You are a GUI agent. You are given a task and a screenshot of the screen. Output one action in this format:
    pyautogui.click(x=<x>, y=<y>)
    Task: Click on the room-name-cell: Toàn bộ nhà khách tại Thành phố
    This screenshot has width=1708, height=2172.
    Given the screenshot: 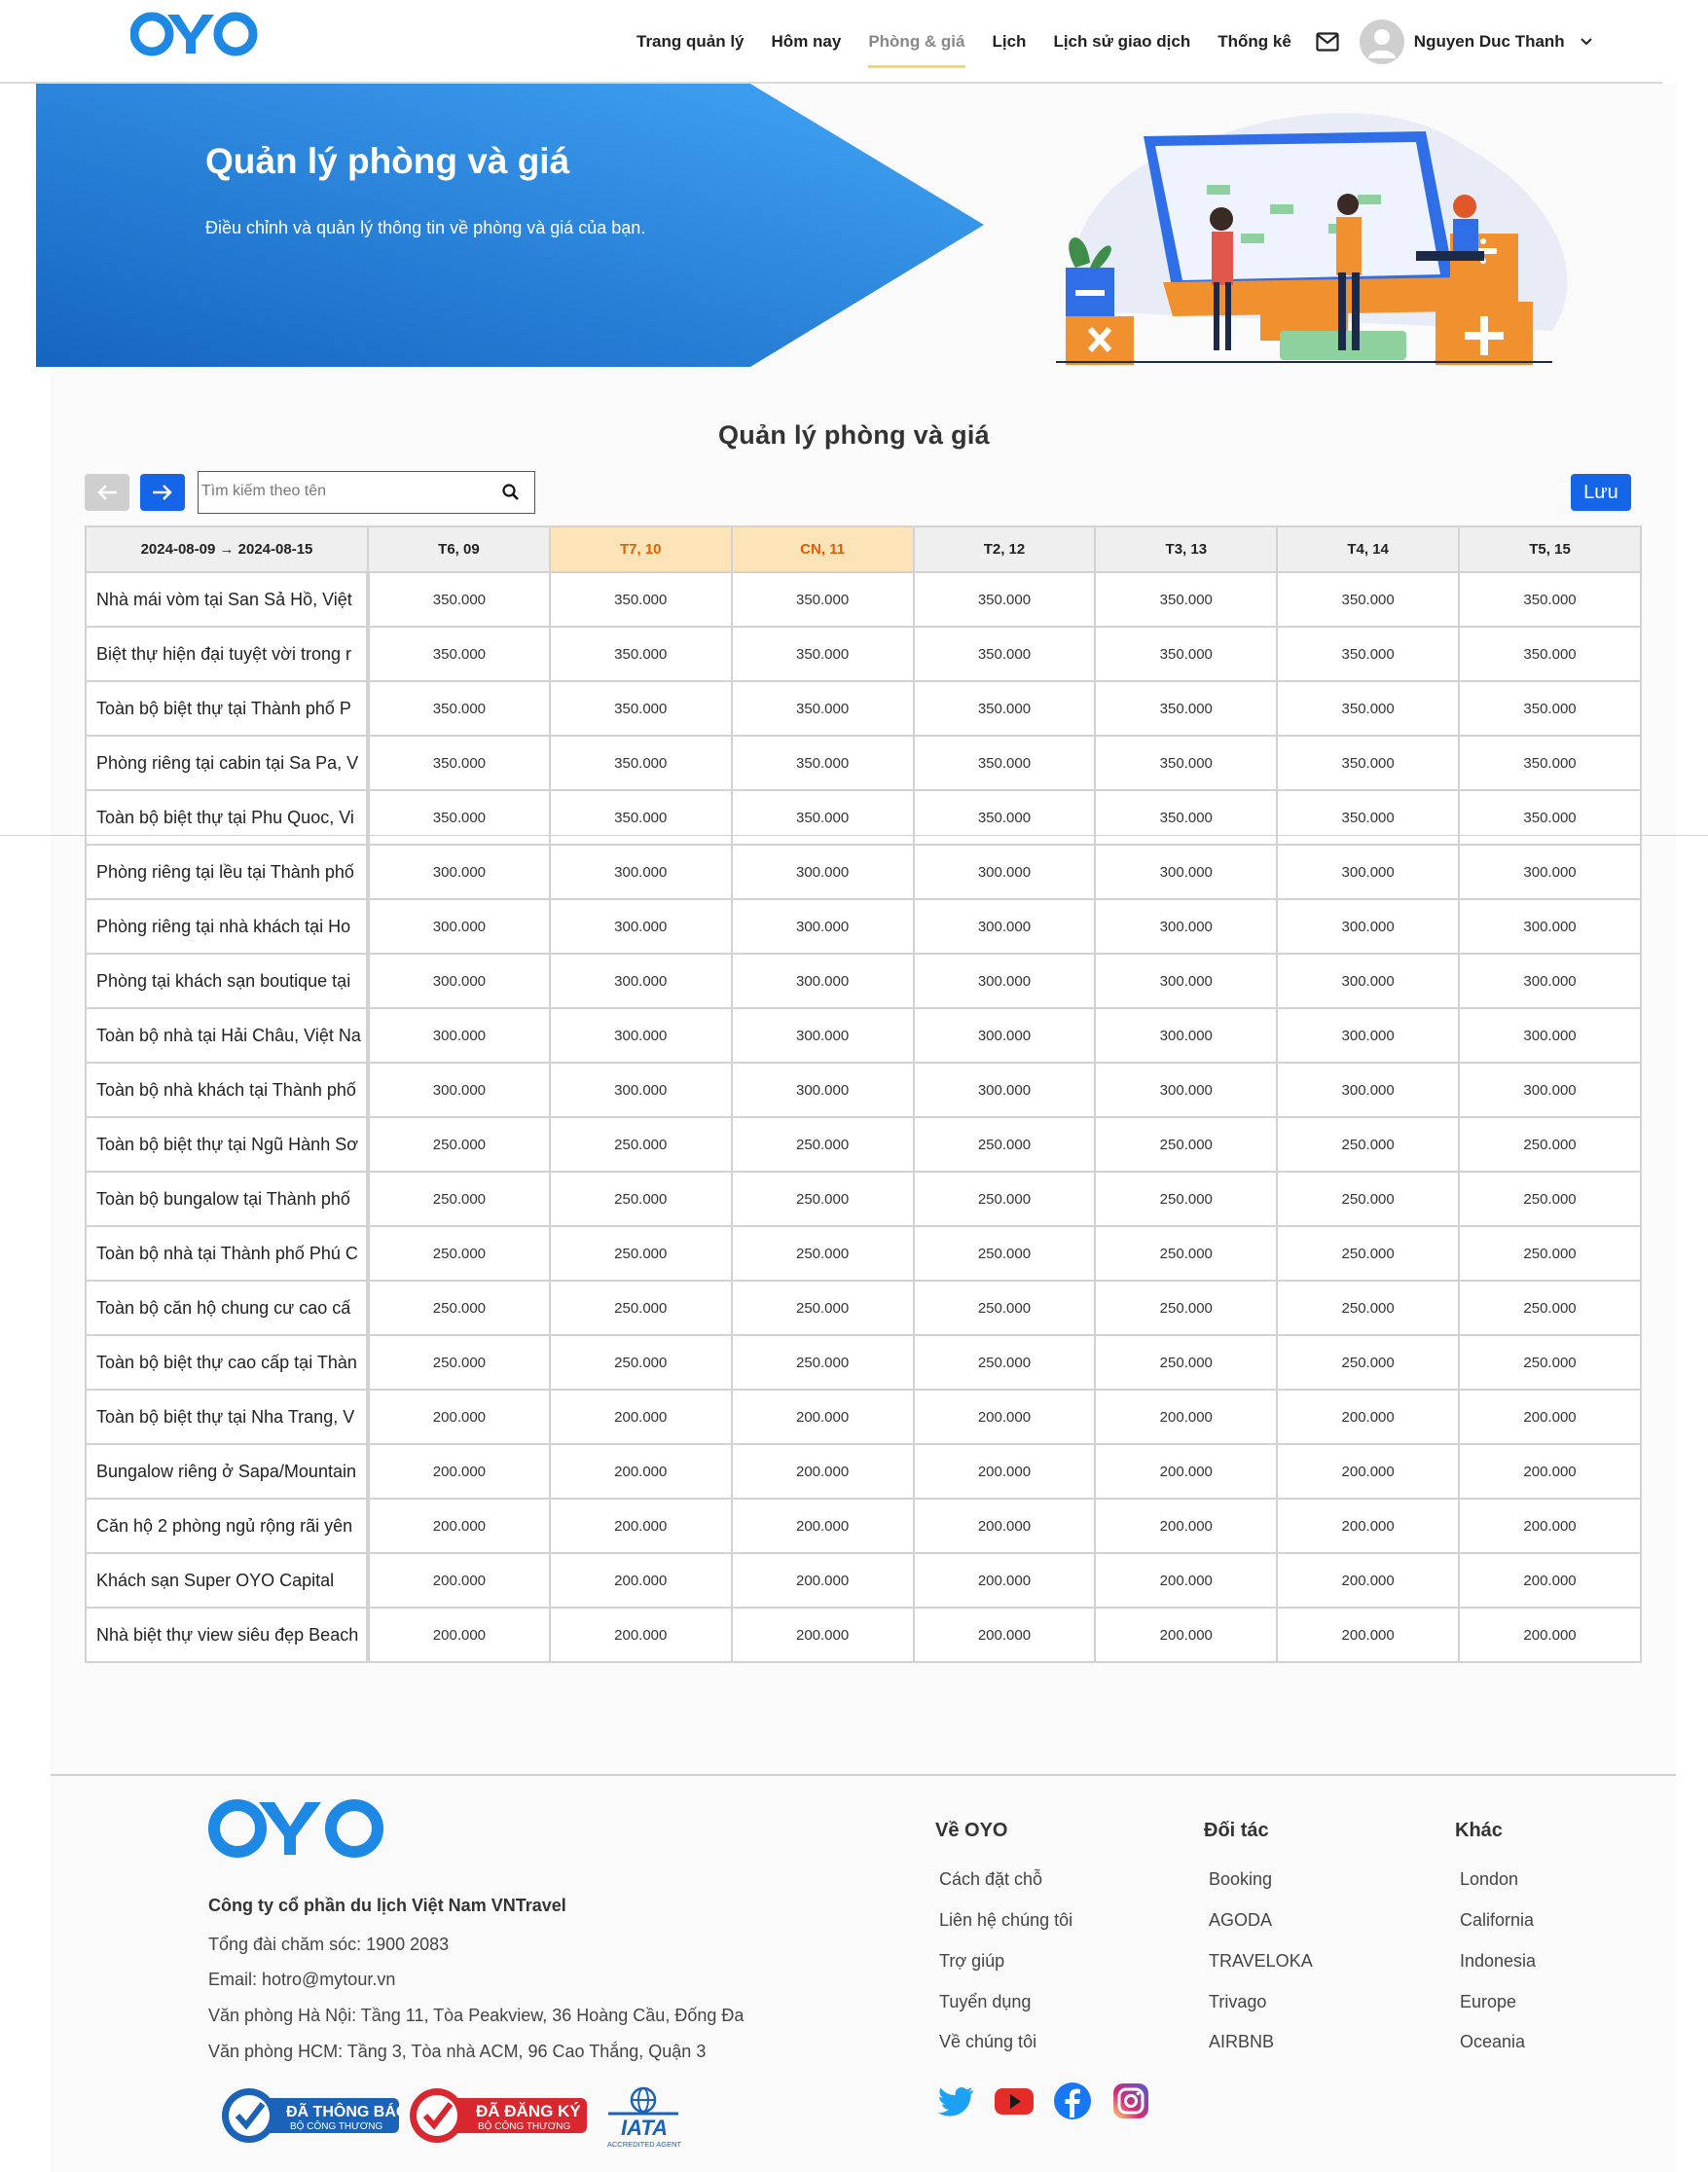 What is the action you would take?
    pyautogui.click(x=227, y=1090)
    